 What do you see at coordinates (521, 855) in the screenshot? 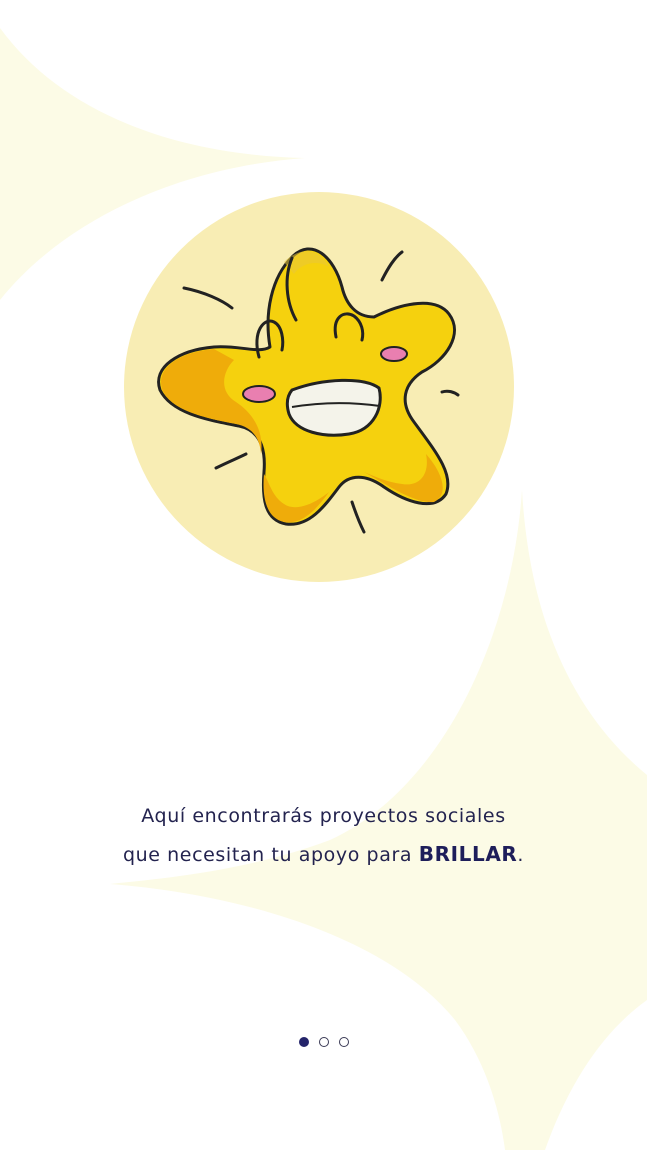
I see `message-line-2-suffix: .` at bounding box center [521, 855].